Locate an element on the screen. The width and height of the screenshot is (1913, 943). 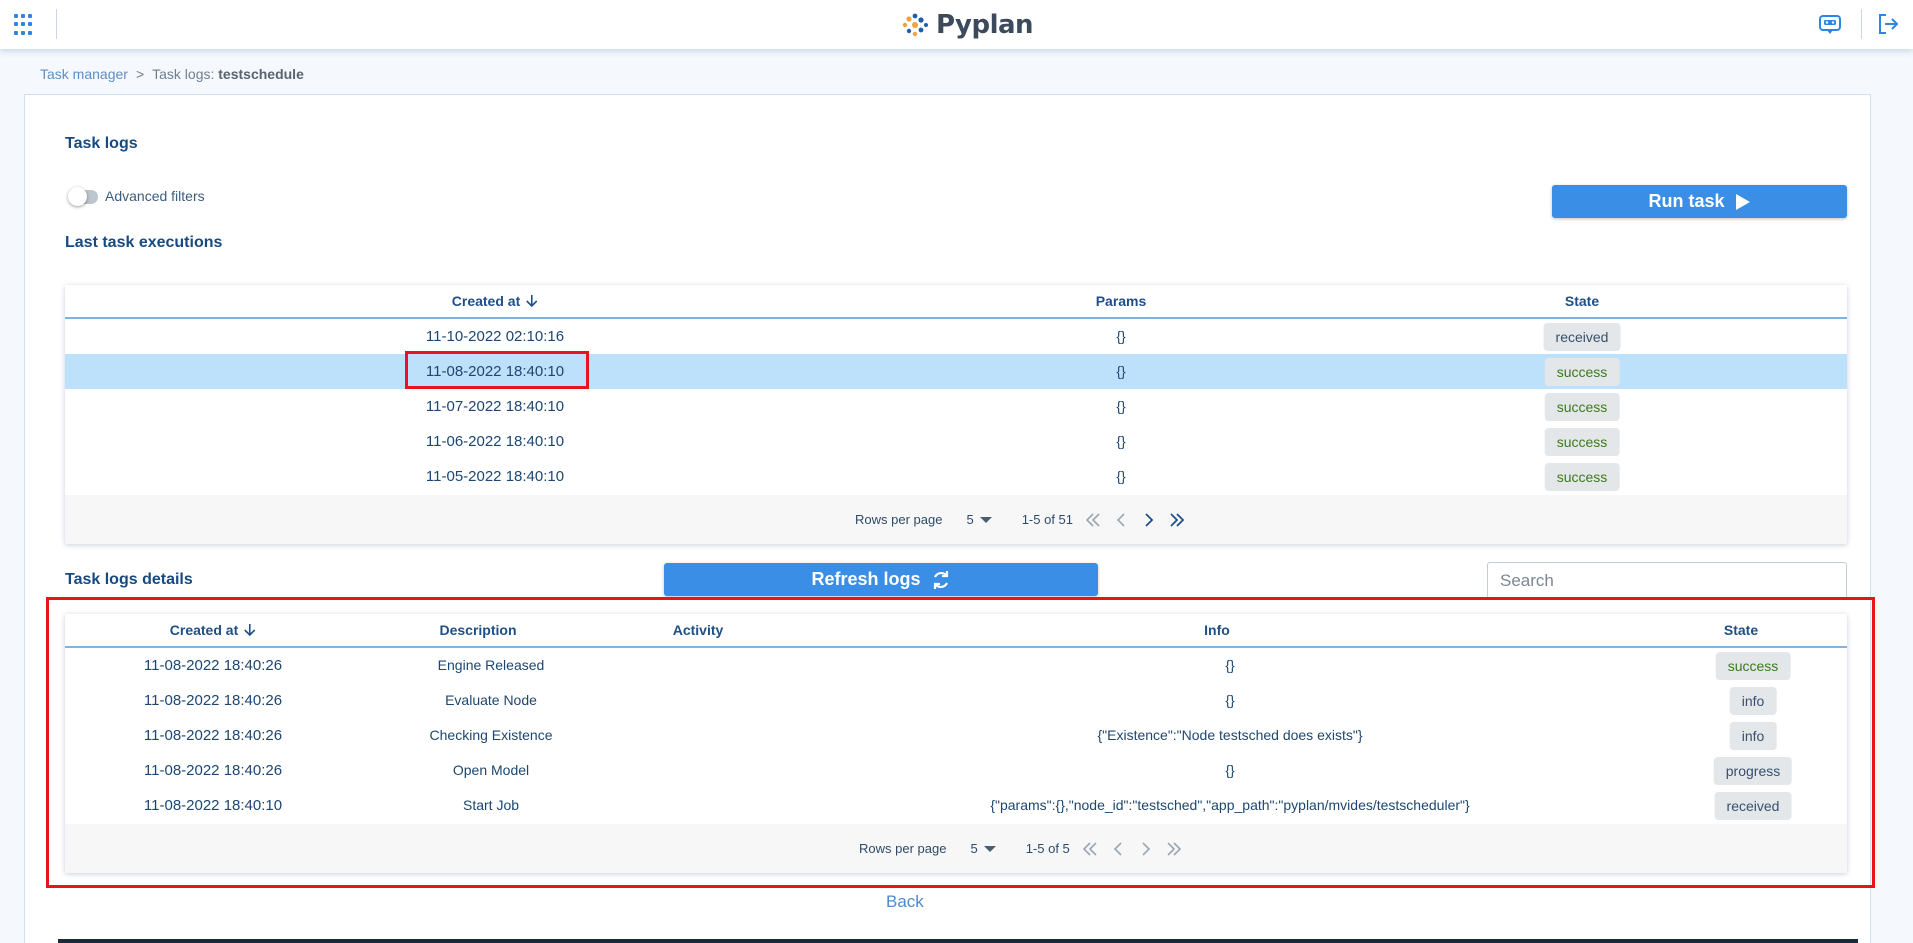
column-activity: Activity is located at coordinates (698, 630).